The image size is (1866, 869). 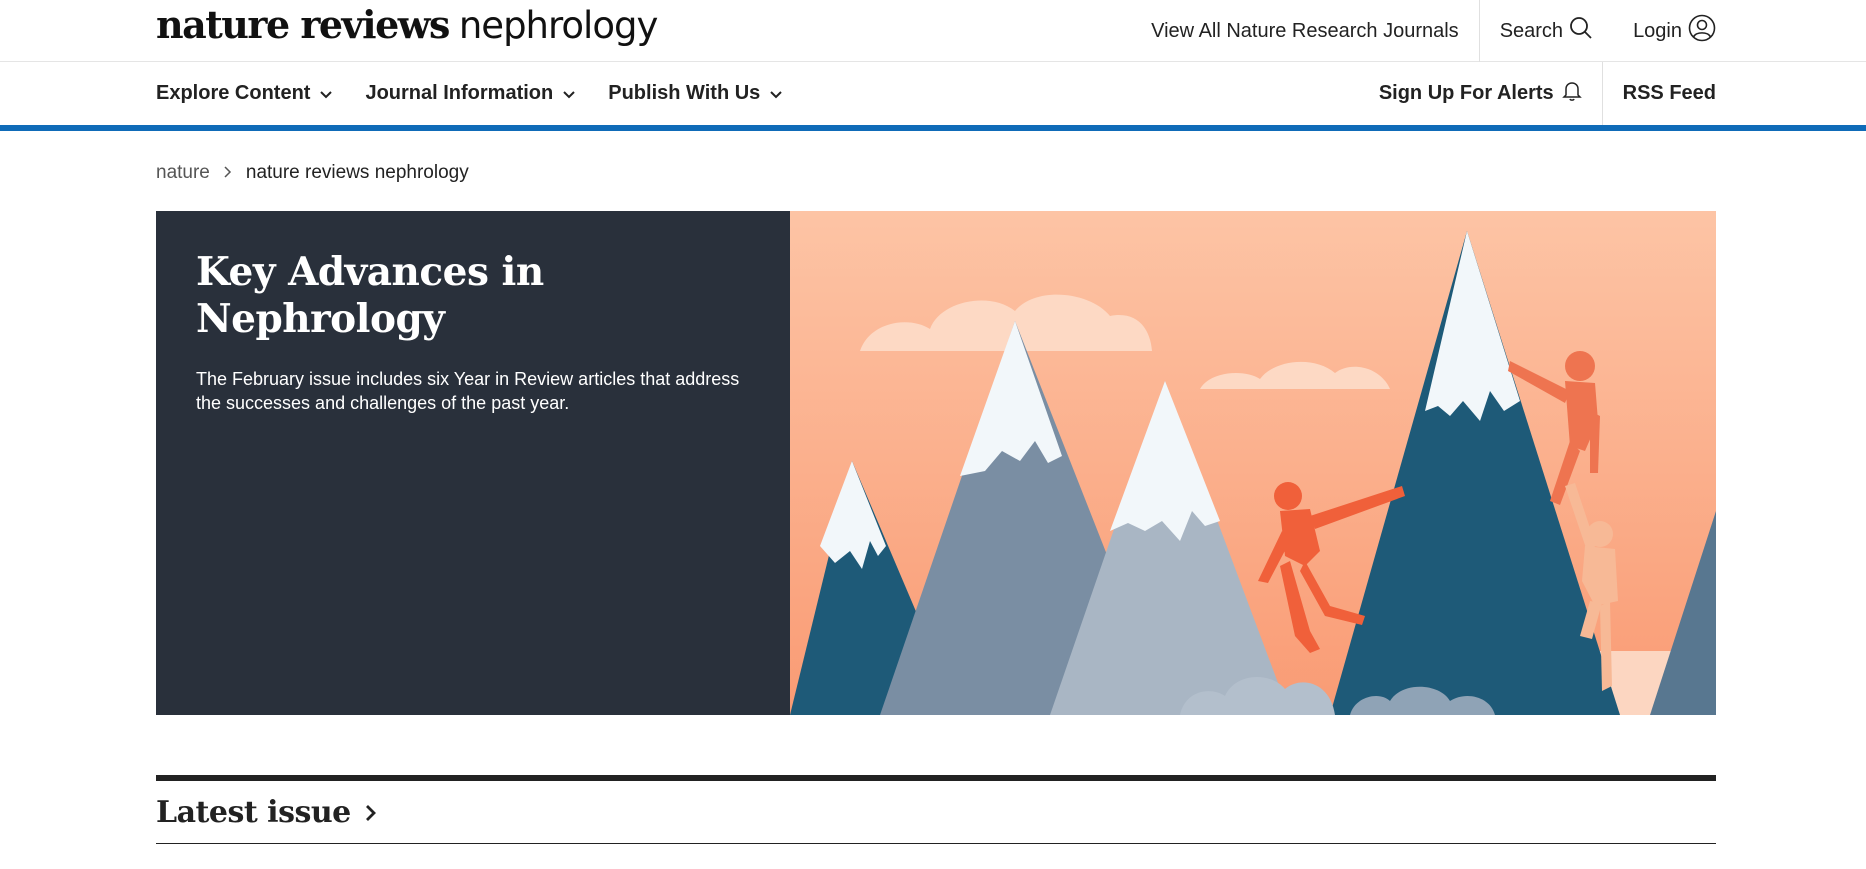 What do you see at coordinates (253, 812) in the screenshot?
I see `latest-issue-label: Latest issue` at bounding box center [253, 812].